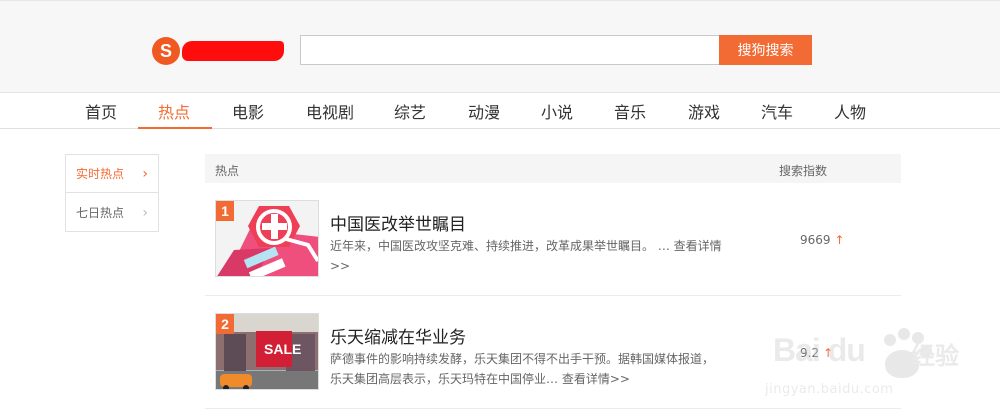 This screenshot has width=1000, height=418. What do you see at coordinates (166, 51) in the screenshot?
I see `sogou-logo-icon: S` at bounding box center [166, 51].